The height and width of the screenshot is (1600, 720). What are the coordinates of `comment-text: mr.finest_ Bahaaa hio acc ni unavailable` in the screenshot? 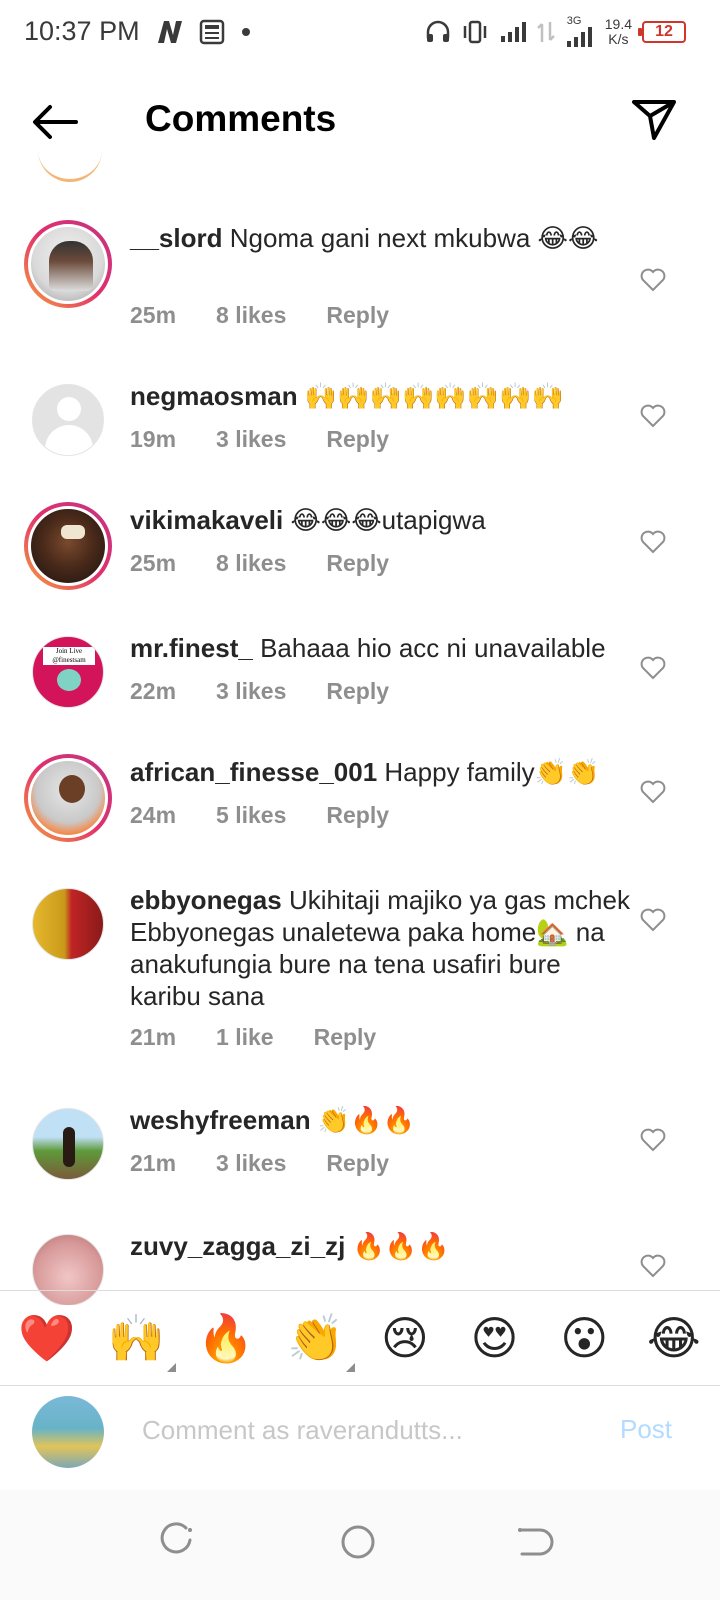 It's located at (382, 648).